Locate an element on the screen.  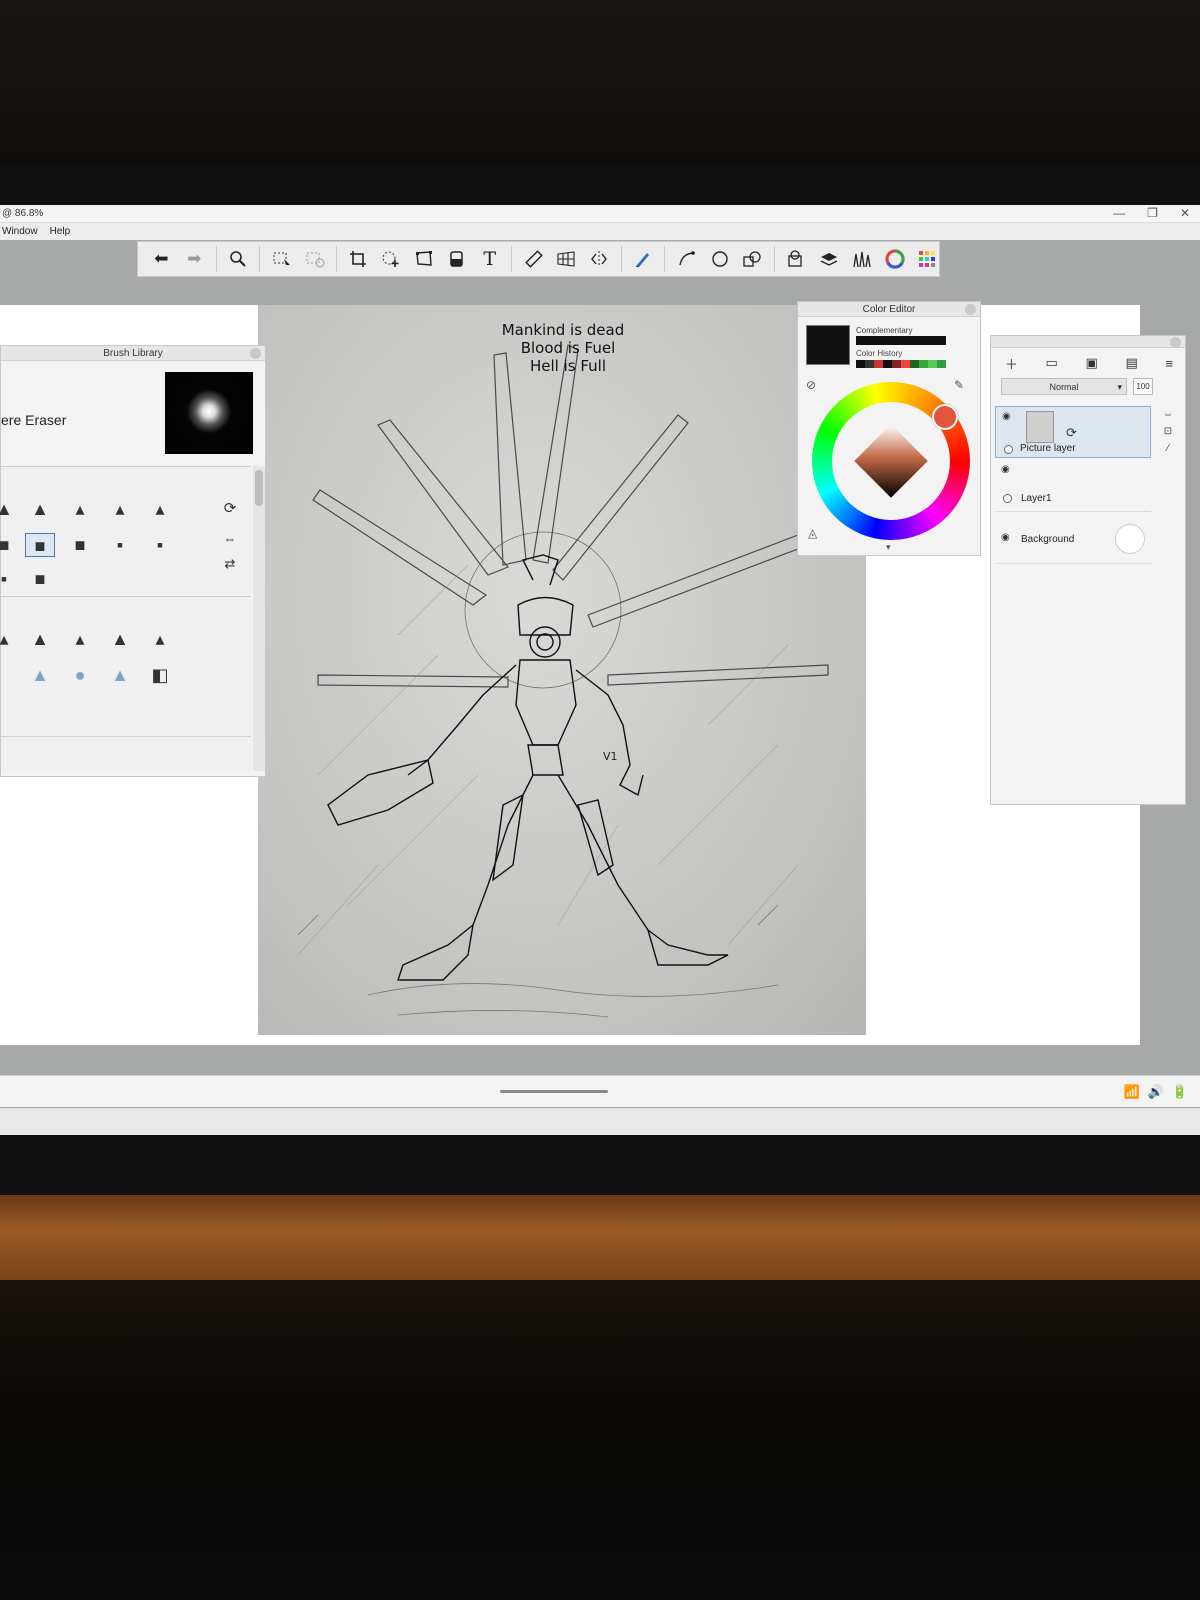
brushes-icon is located at coordinates (861, 259).